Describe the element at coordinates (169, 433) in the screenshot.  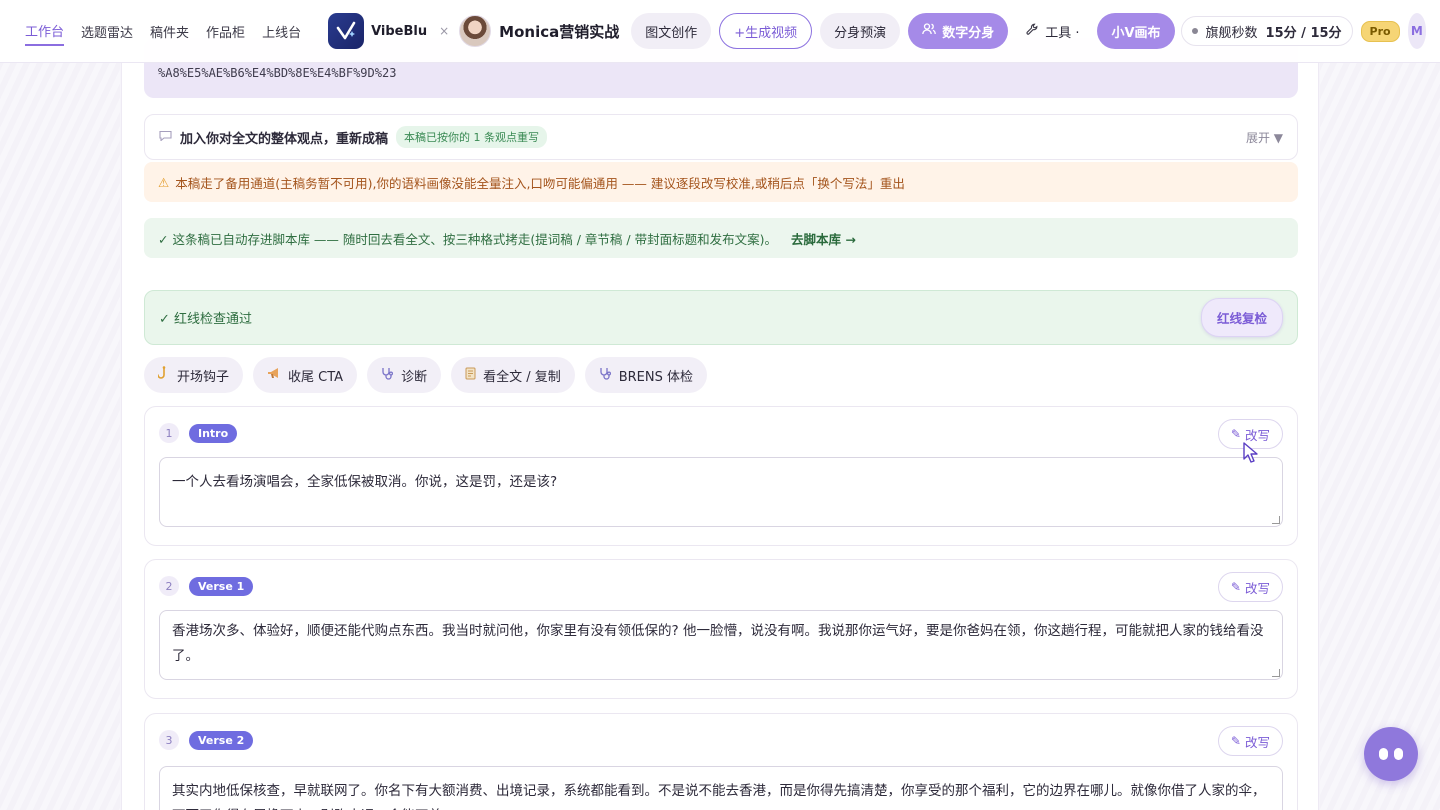
I see `section-number: 1` at that location.